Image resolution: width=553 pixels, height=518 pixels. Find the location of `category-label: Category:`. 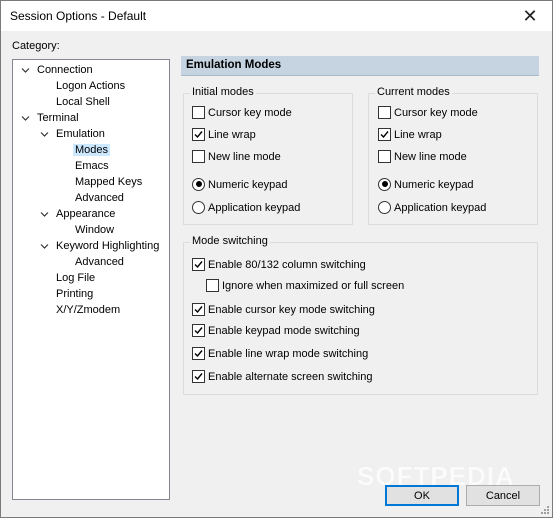

category-label: Category: is located at coordinates (36, 46).